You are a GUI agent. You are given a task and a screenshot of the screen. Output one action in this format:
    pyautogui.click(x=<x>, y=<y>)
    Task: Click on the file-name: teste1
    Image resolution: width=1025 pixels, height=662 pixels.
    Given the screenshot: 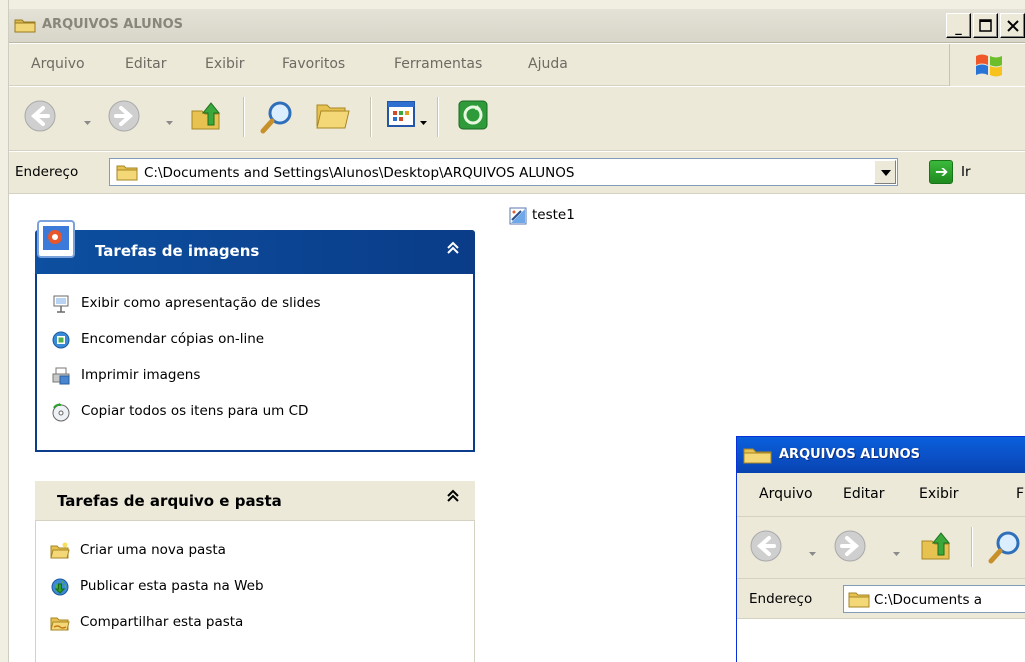 What is the action you would take?
    pyautogui.click(x=553, y=215)
    